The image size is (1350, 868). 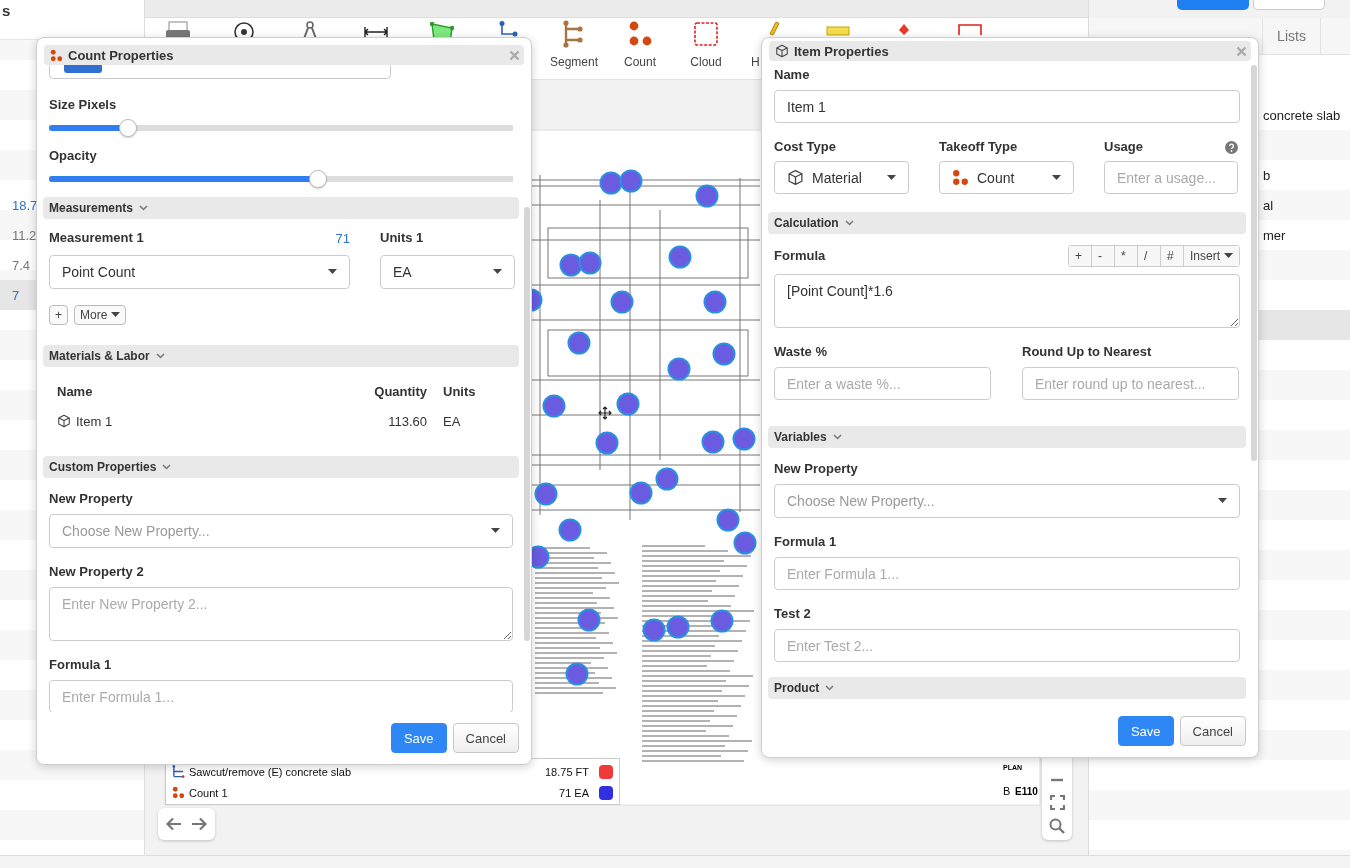 I want to click on legend-quantity: 18.75 FT, so click(x=566, y=771).